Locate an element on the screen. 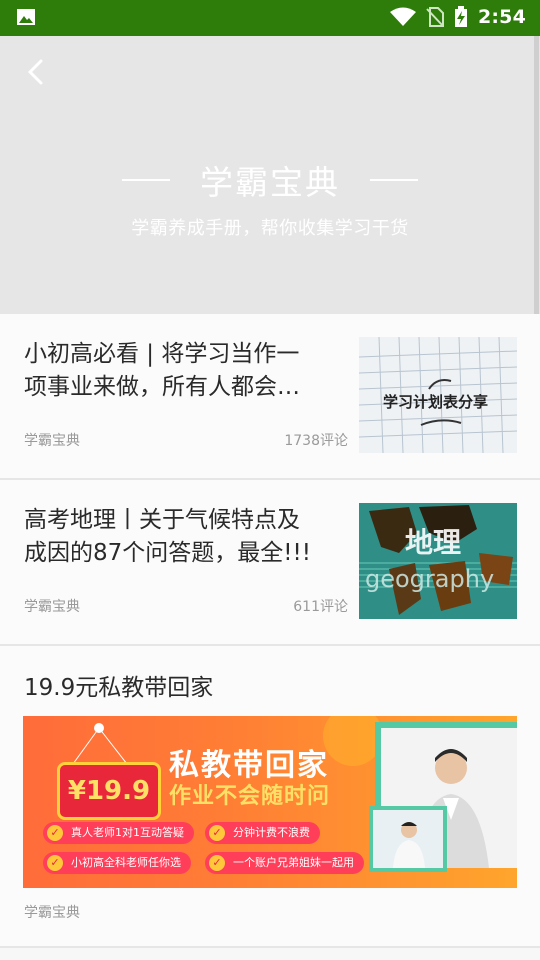  banner-feature: ✓ 小初高全科老师任你选 is located at coordinates (117, 863).